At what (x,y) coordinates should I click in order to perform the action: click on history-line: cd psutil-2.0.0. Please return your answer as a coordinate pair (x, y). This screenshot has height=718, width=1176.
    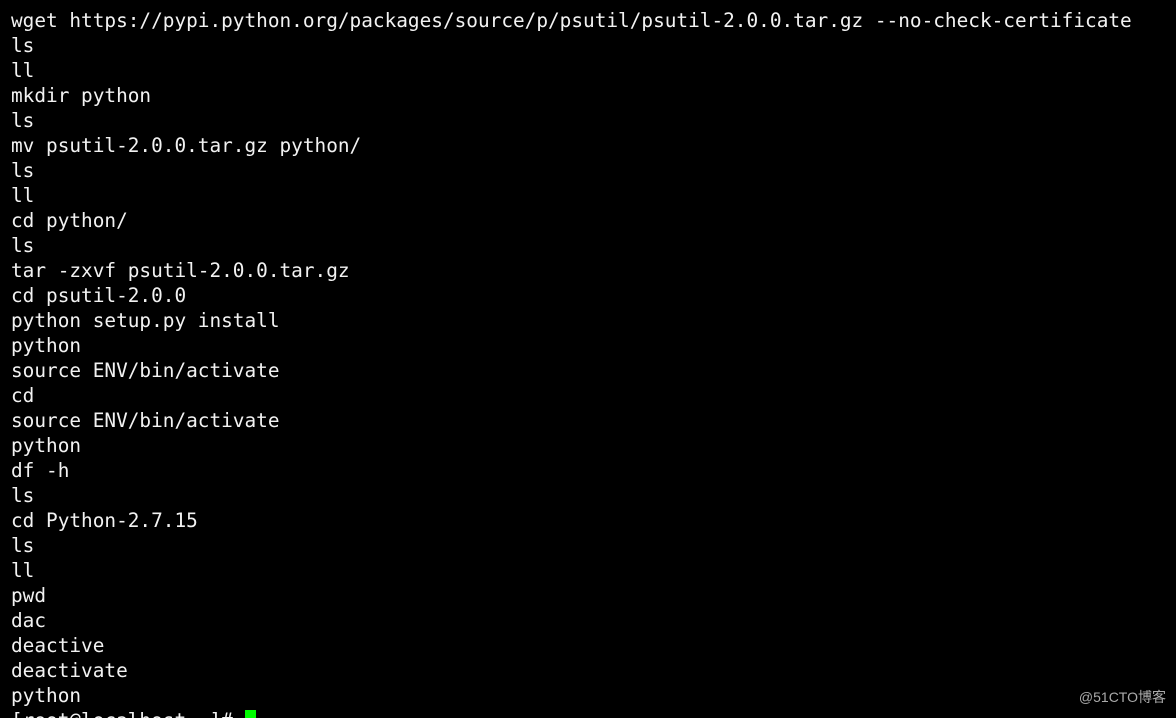
    Looking at the image, I should click on (99, 295).